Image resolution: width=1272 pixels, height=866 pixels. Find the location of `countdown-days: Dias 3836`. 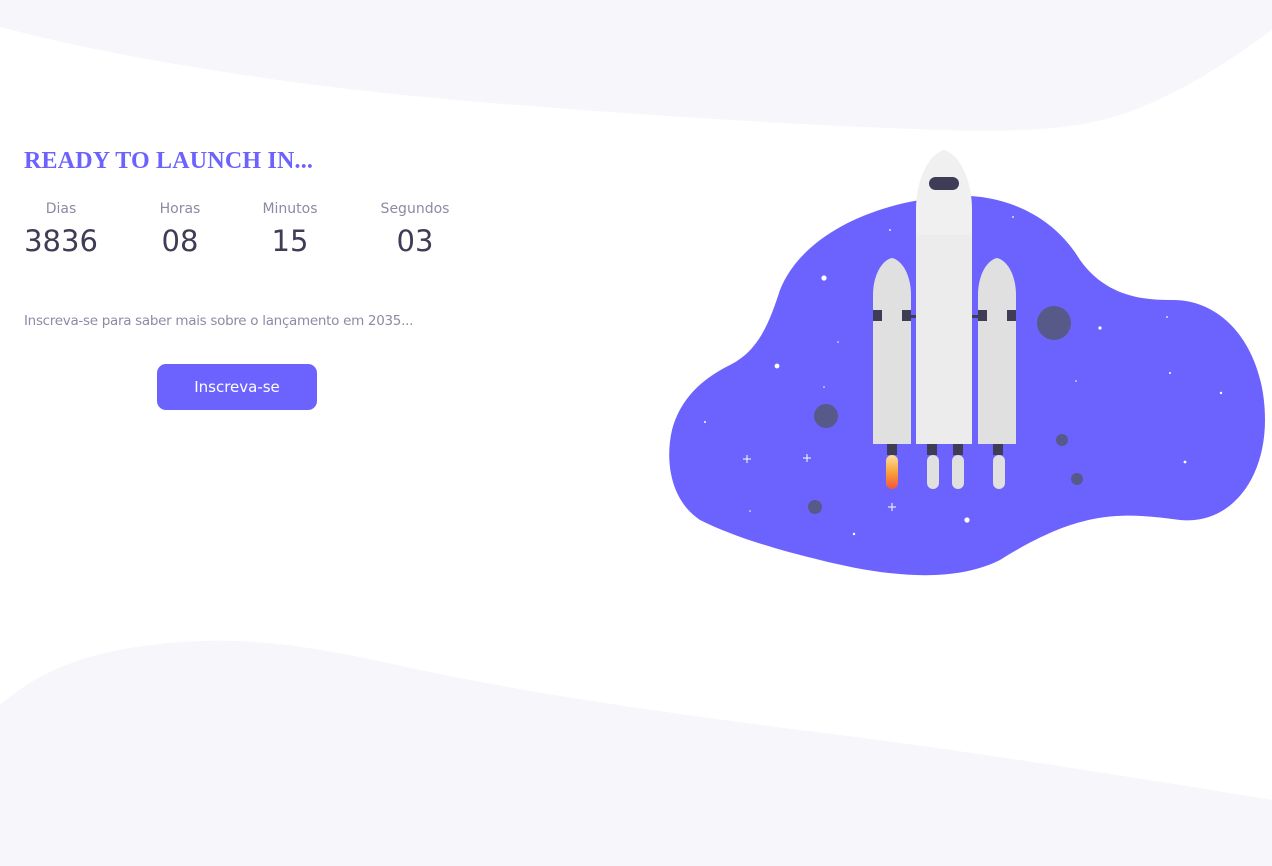

countdown-days: Dias 3836 is located at coordinates (61, 229).